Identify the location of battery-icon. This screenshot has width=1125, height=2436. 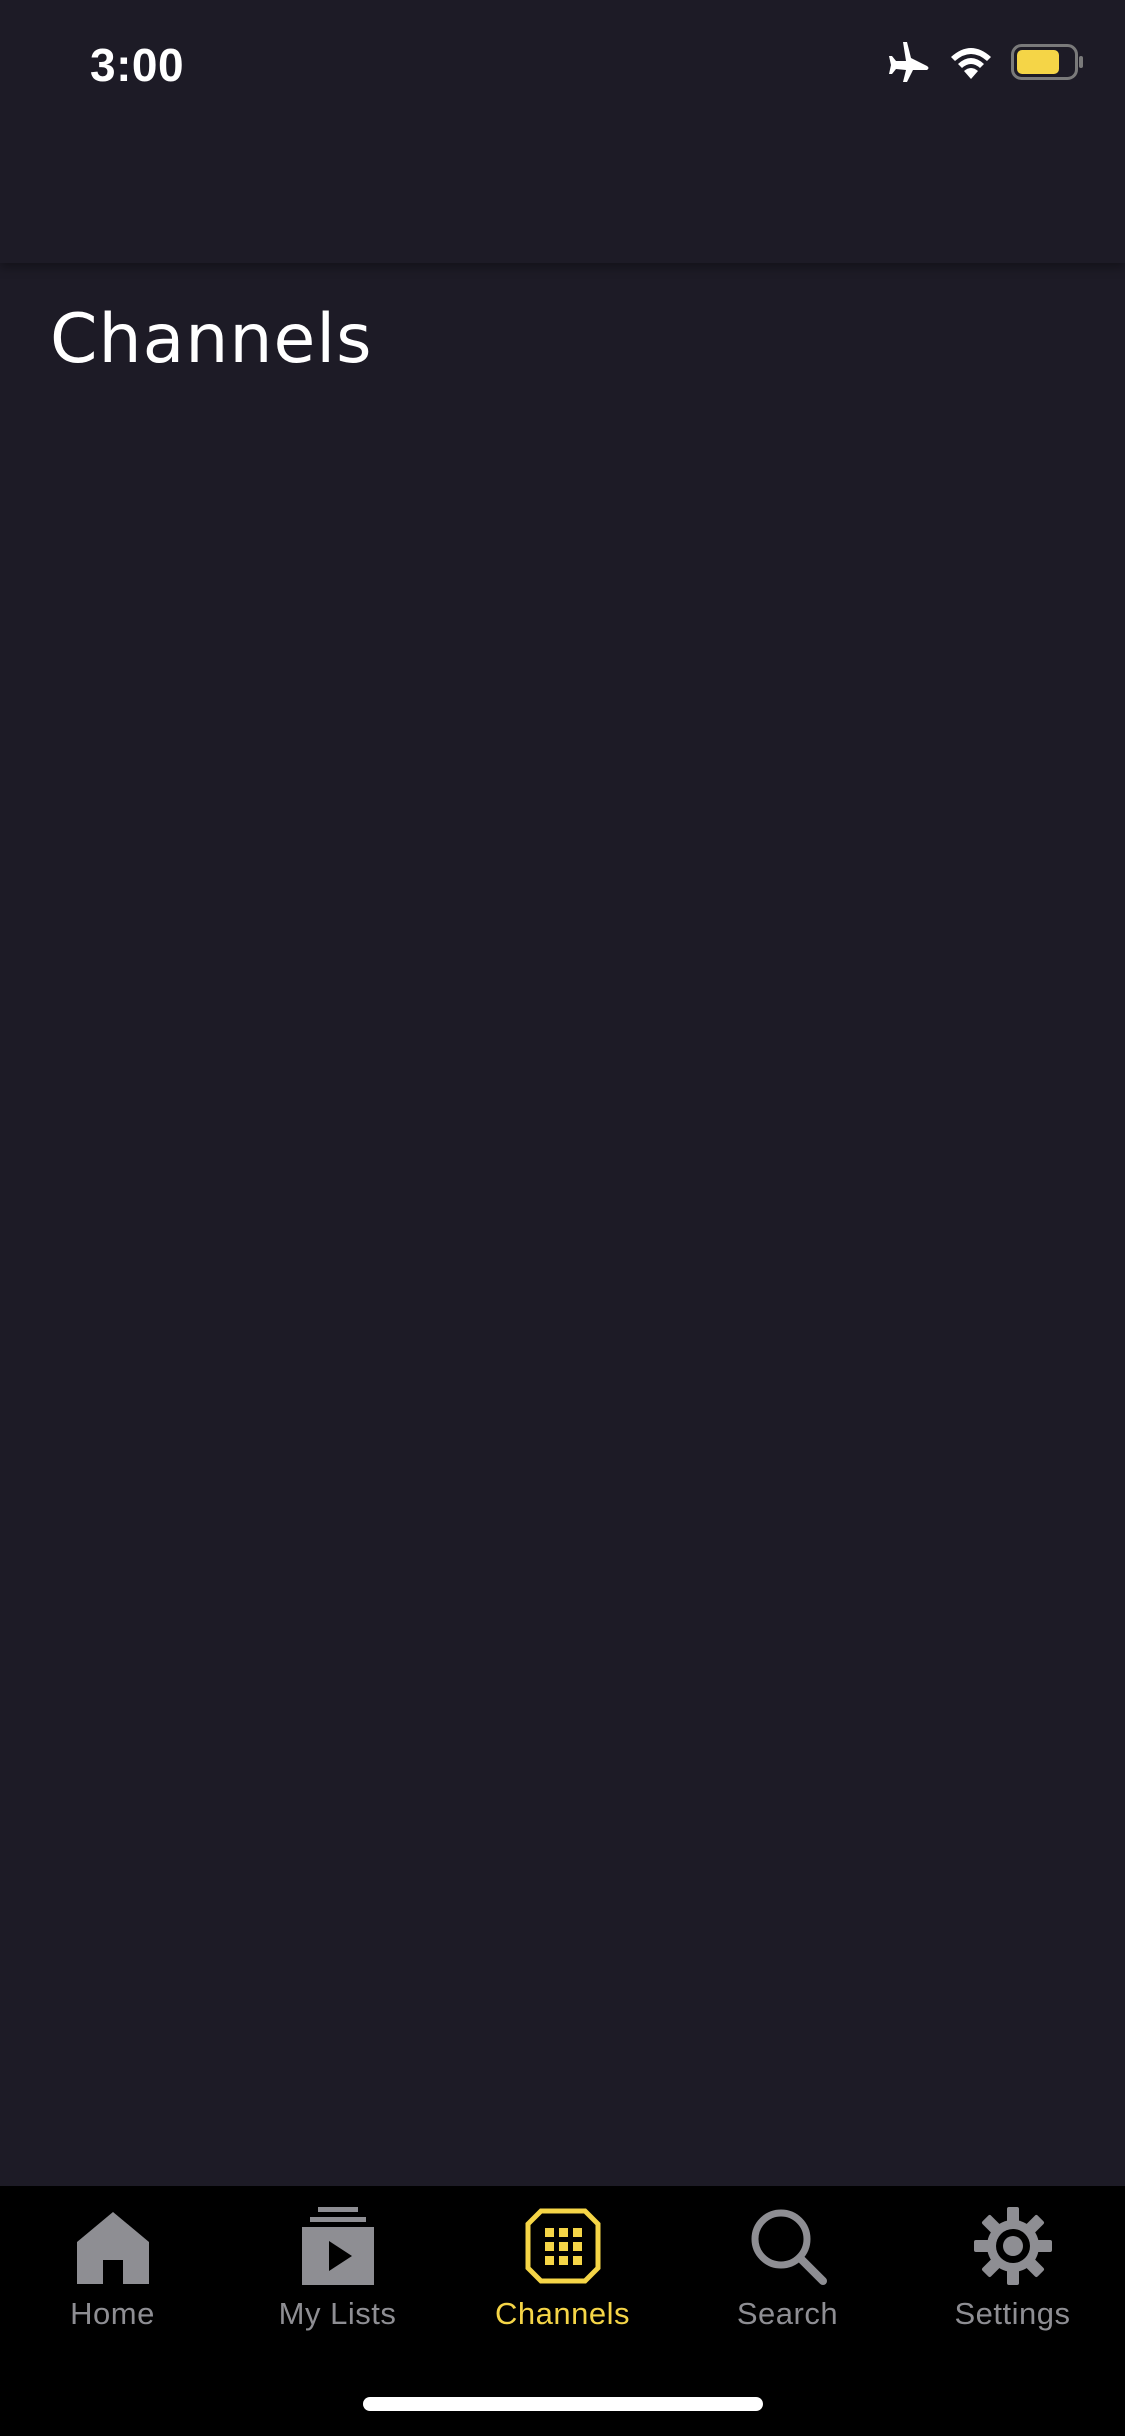
(1048, 64).